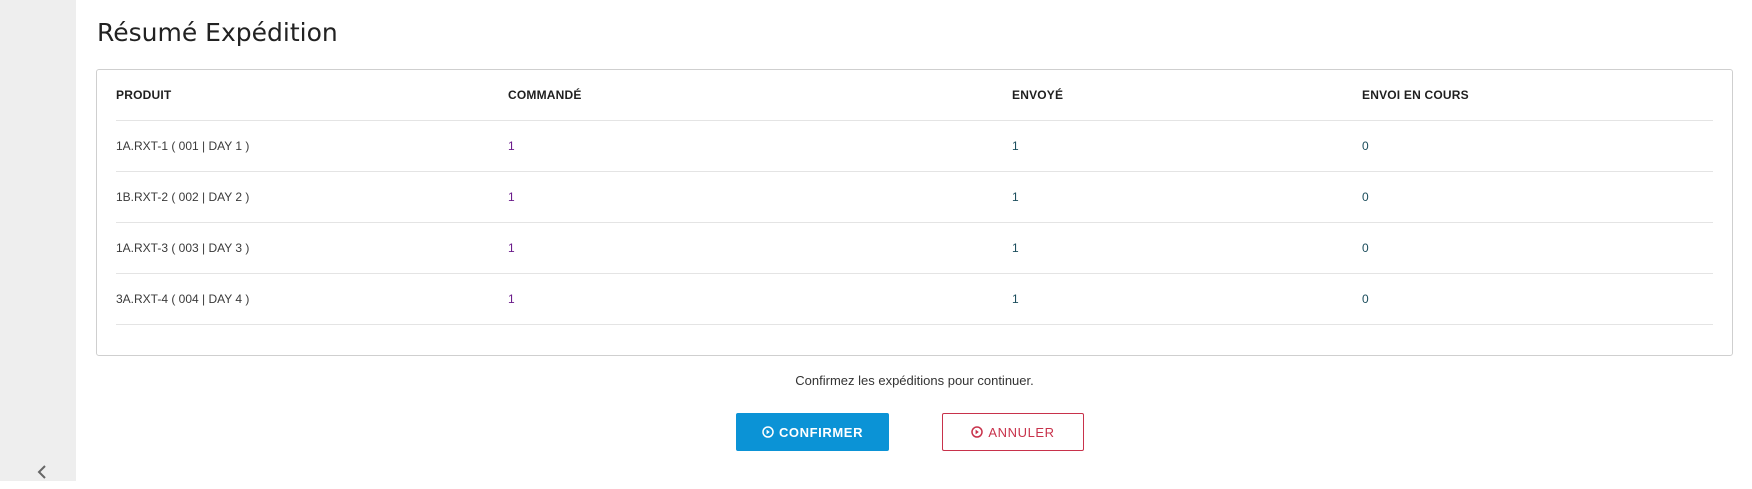 The image size is (1752, 489). I want to click on header-product: PRODUIT, so click(144, 95).